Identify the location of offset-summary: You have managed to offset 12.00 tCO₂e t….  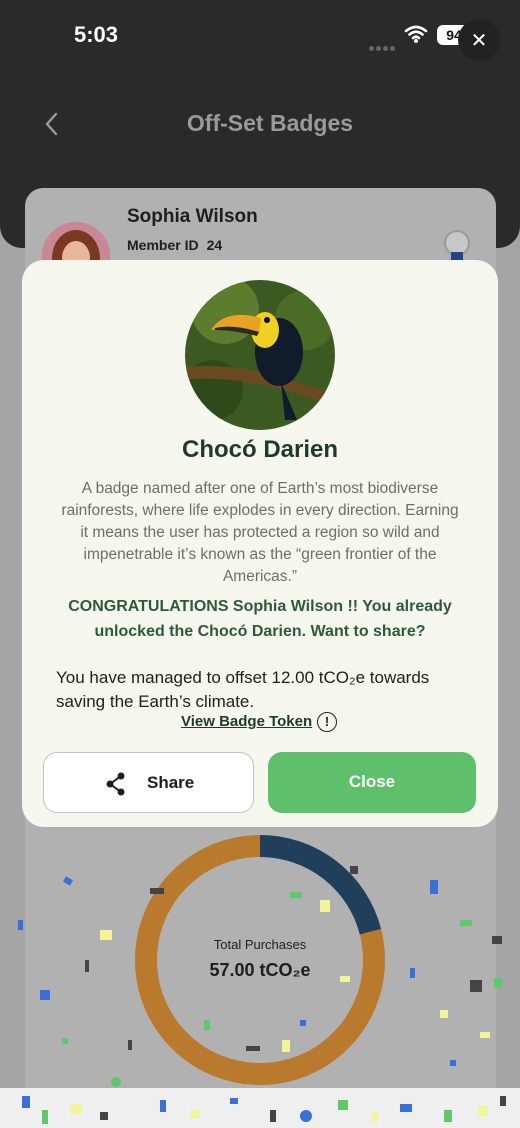
(243, 689).